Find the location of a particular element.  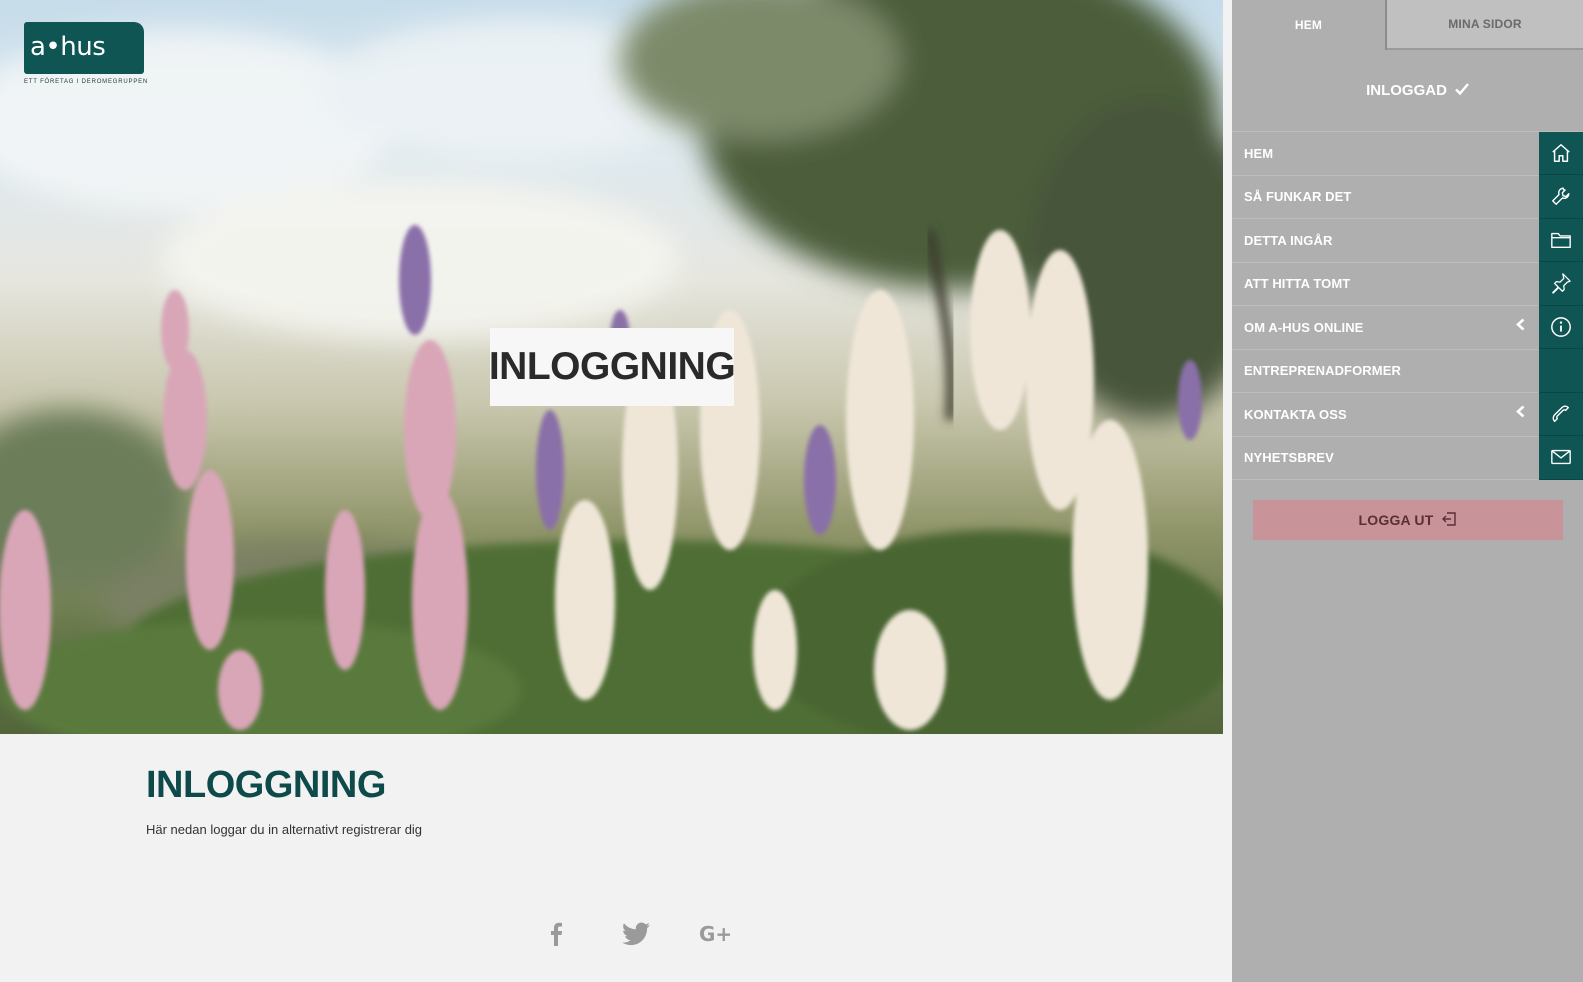

sidebar-item-label: NYHETSBREV is located at coordinates (1289, 458).